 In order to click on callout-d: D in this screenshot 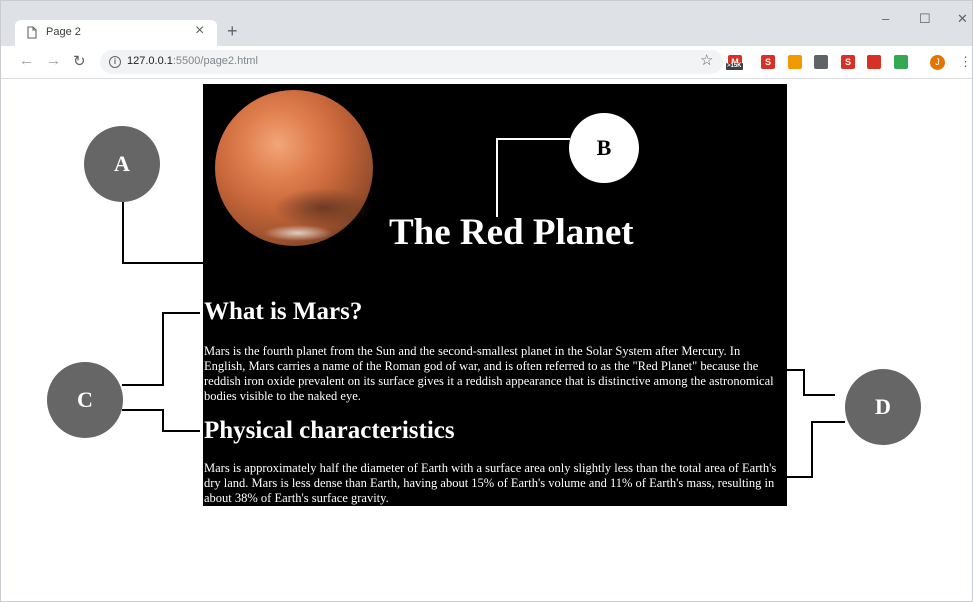, I will do `click(883, 407)`.